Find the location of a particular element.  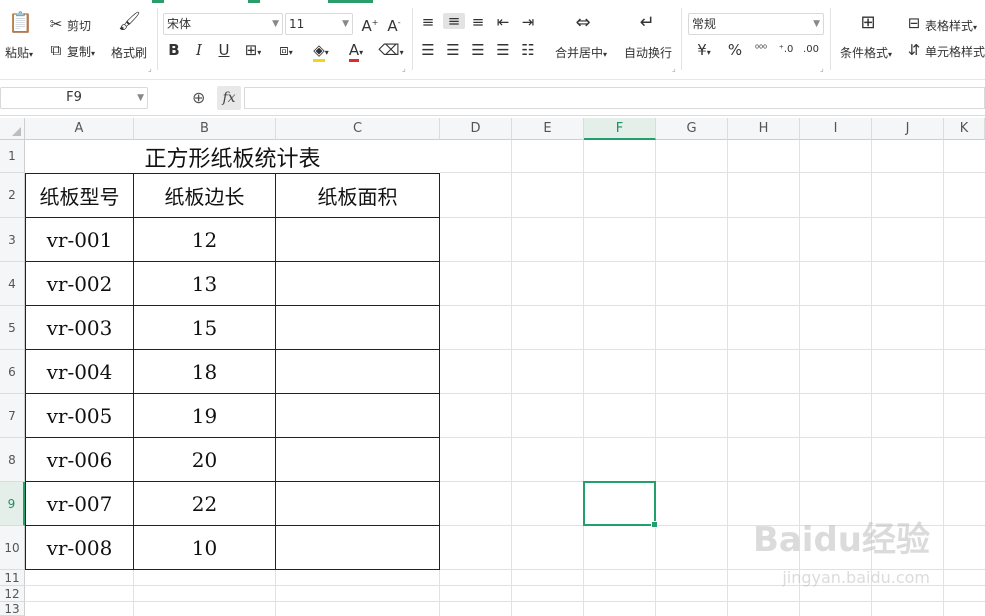

justify-icon: ☰ is located at coordinates (503, 50).